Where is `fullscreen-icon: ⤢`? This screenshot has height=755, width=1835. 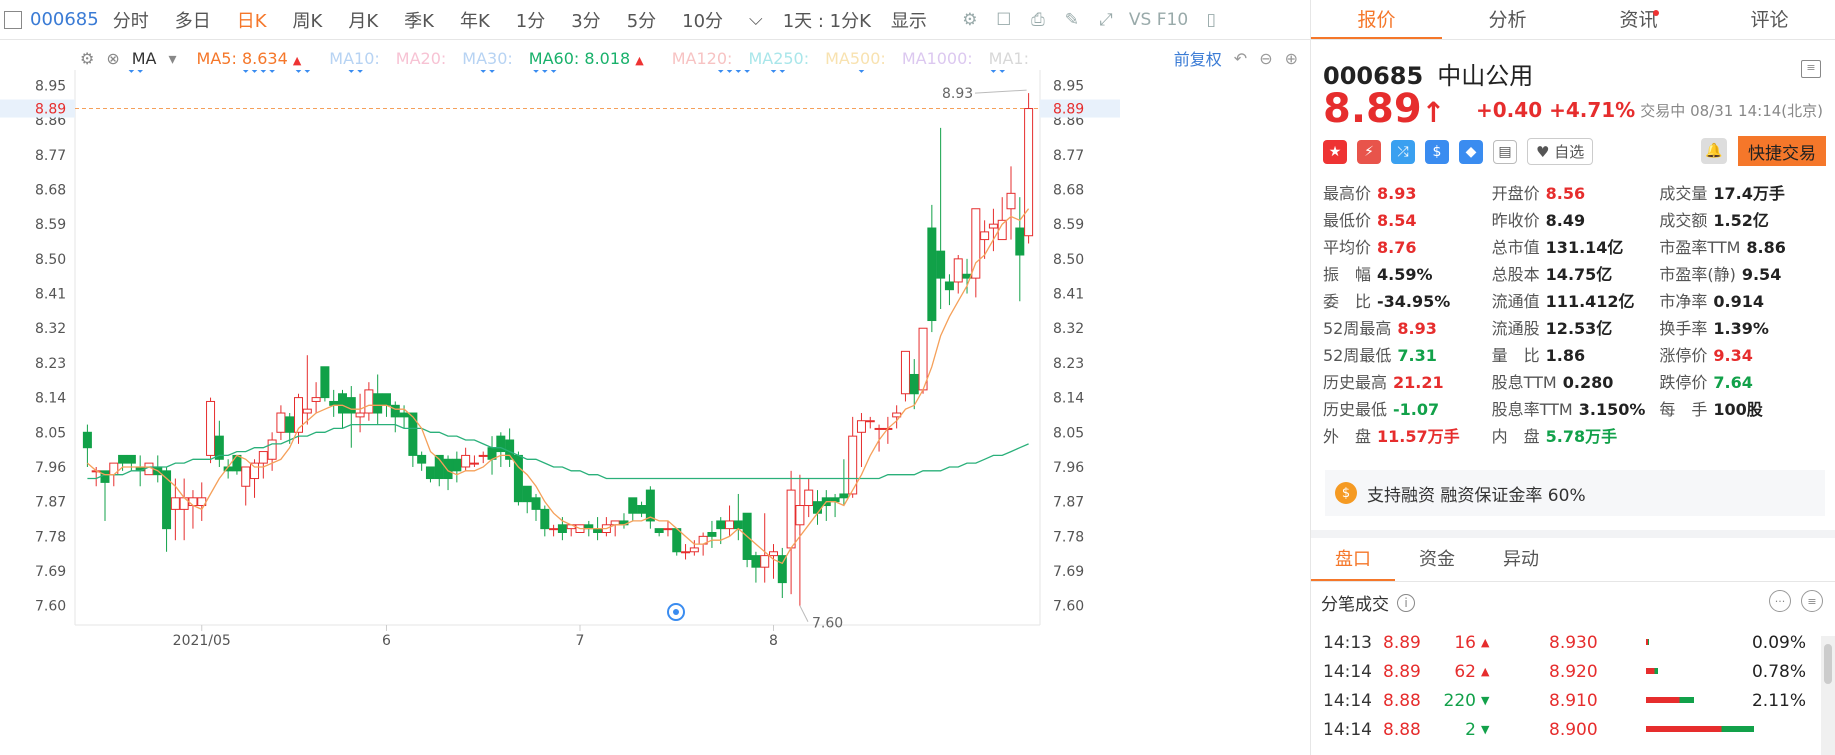 fullscreen-icon: ⤢ is located at coordinates (1106, 20).